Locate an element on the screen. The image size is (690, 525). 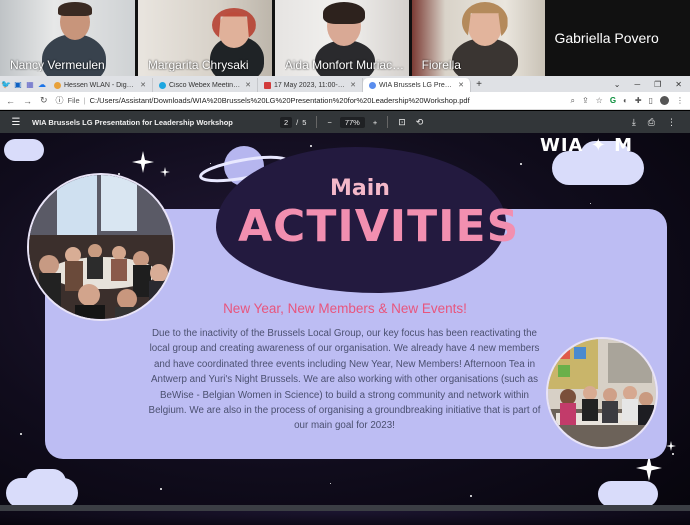
outlook-icon: ▣ is located at coordinates (18, 84).